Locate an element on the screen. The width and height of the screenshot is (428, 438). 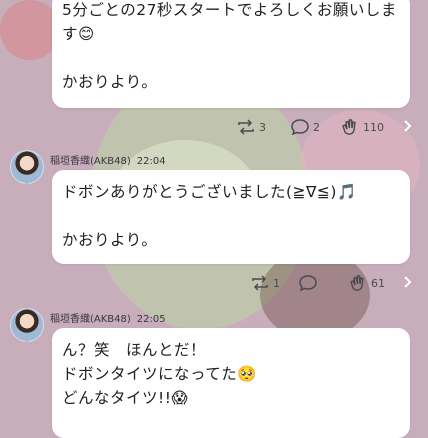
comment-button is located at coordinates (309, 283).